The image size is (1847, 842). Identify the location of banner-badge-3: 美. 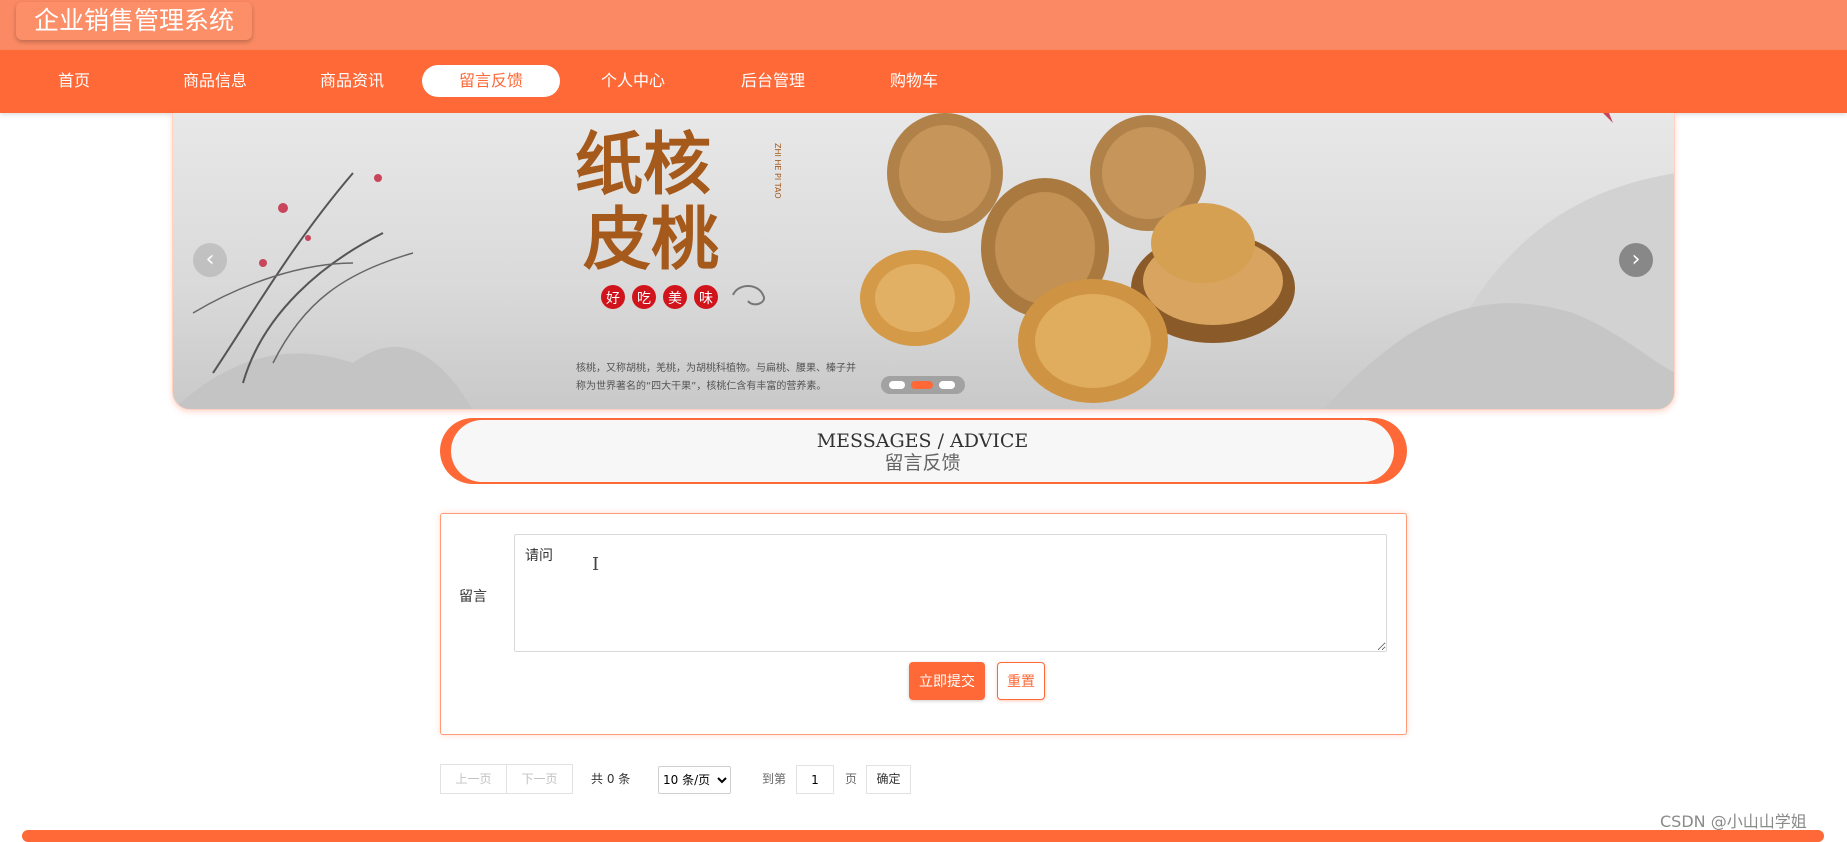
(675, 299).